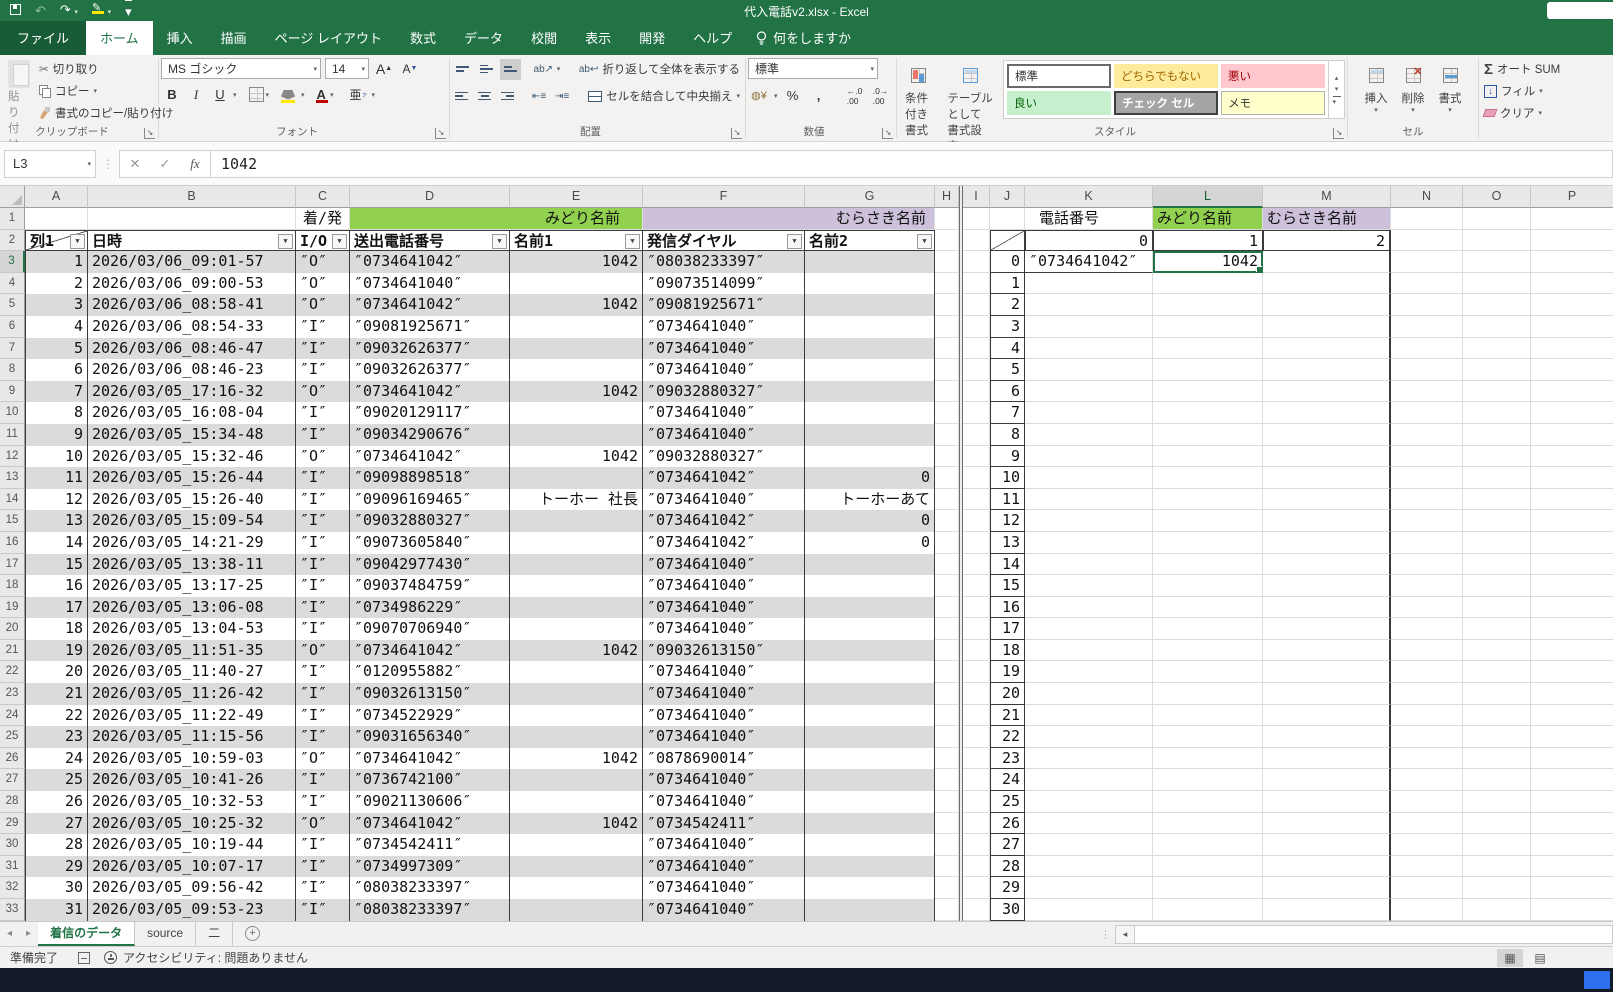  Describe the element at coordinates (976, 370) in the screenshot. I see `cell-I8` at that location.